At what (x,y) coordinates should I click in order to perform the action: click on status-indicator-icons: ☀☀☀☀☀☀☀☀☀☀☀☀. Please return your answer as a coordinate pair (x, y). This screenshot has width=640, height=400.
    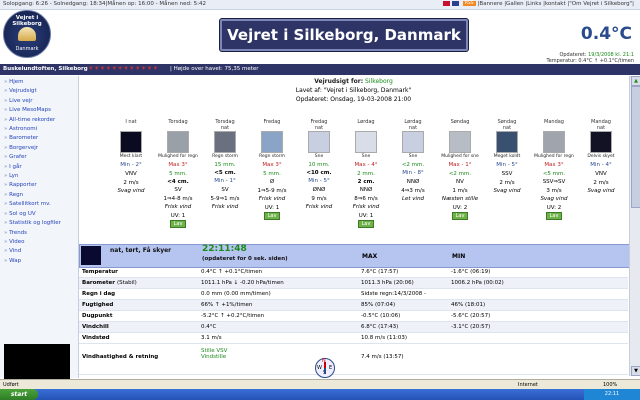
    Looking at the image, I should click on (123, 68).